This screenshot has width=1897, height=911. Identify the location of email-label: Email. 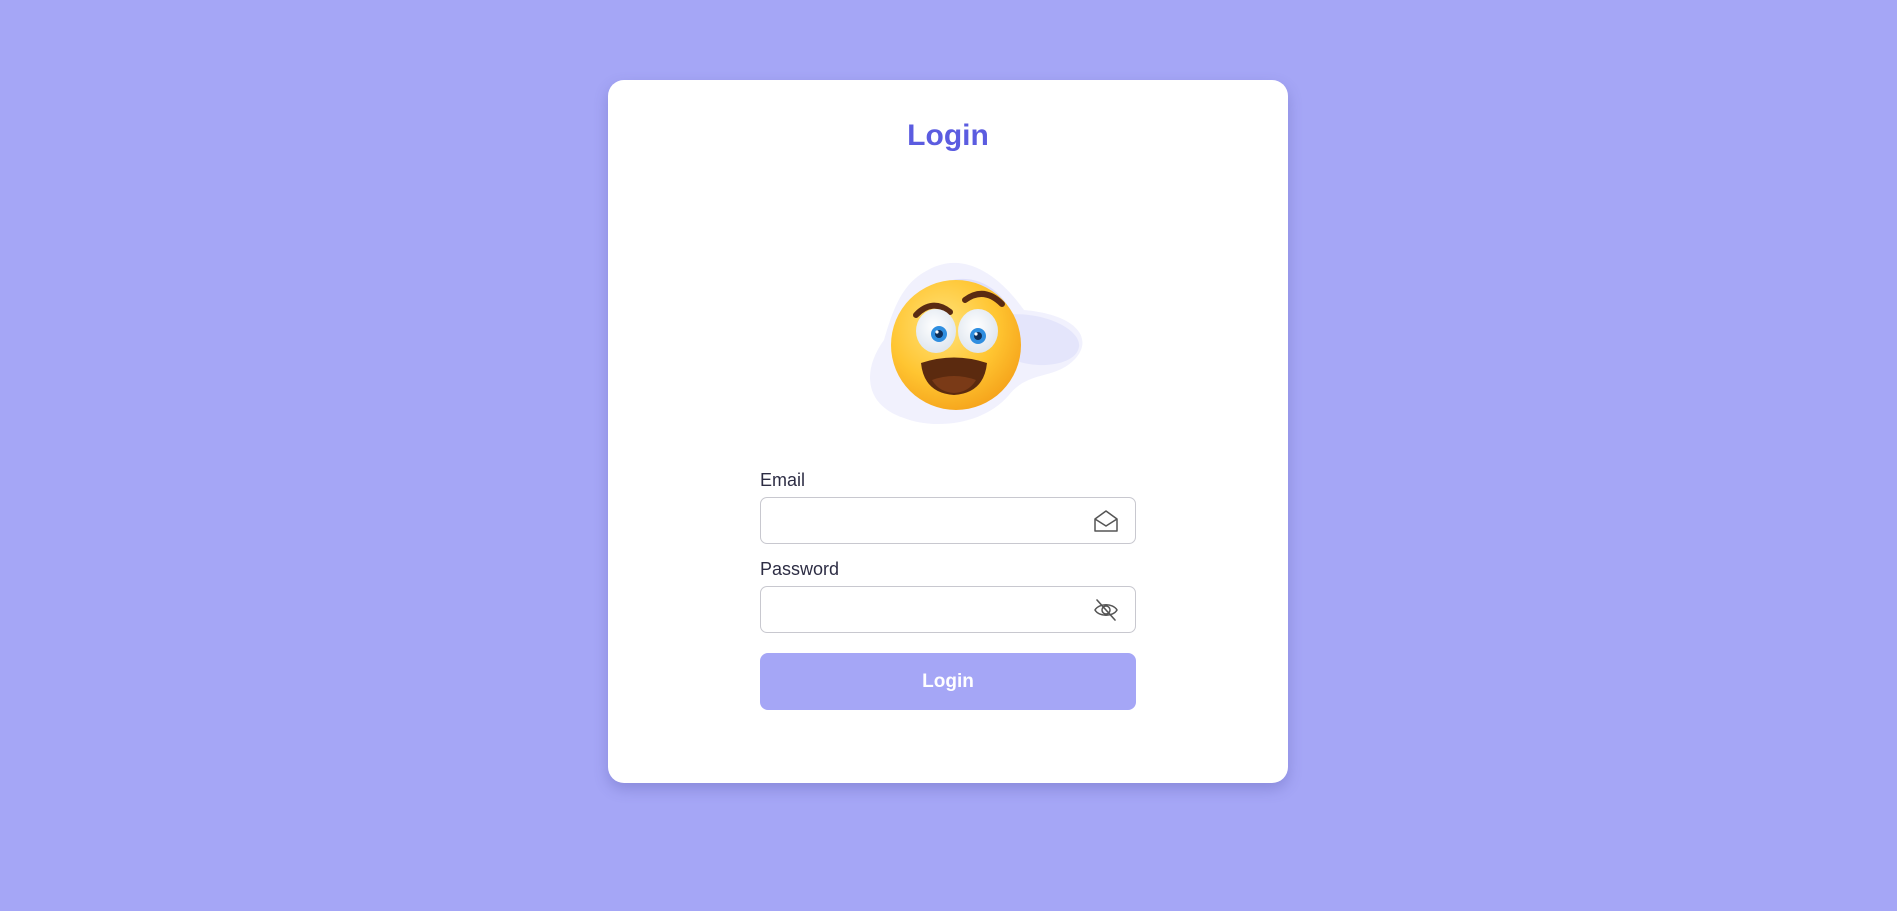
(783, 480).